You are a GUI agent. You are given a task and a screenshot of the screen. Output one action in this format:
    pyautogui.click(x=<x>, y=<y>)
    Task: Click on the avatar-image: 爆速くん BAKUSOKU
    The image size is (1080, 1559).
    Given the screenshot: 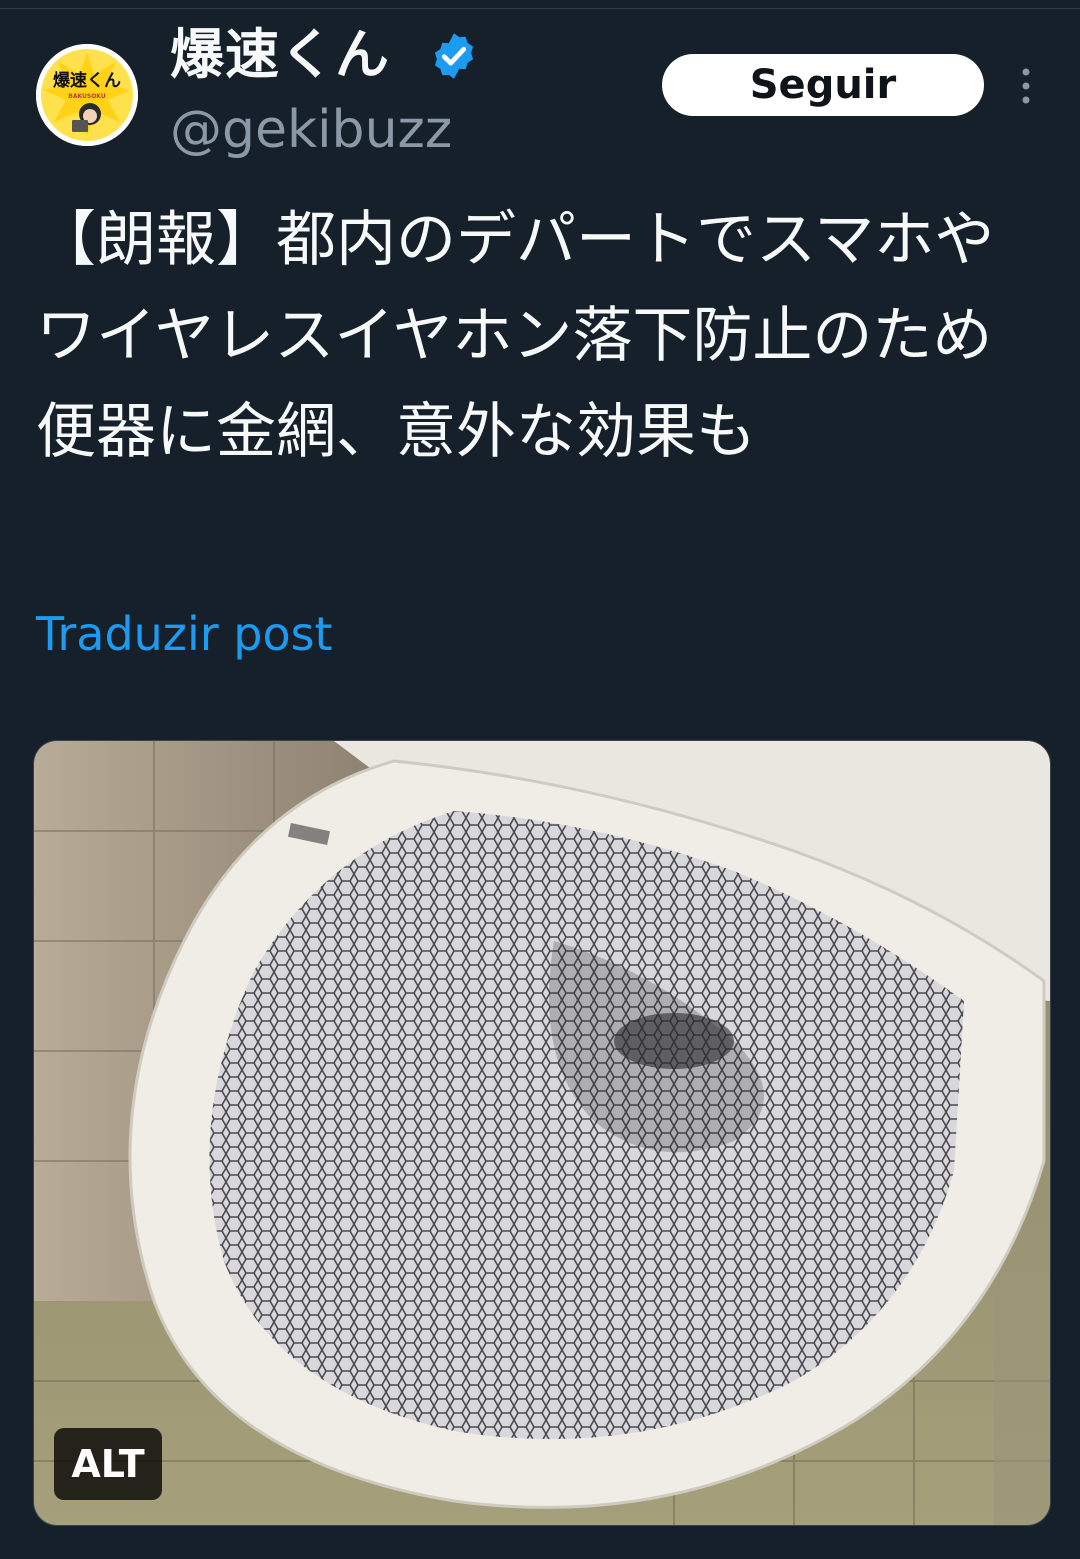 What is the action you would take?
    pyautogui.click(x=87, y=95)
    